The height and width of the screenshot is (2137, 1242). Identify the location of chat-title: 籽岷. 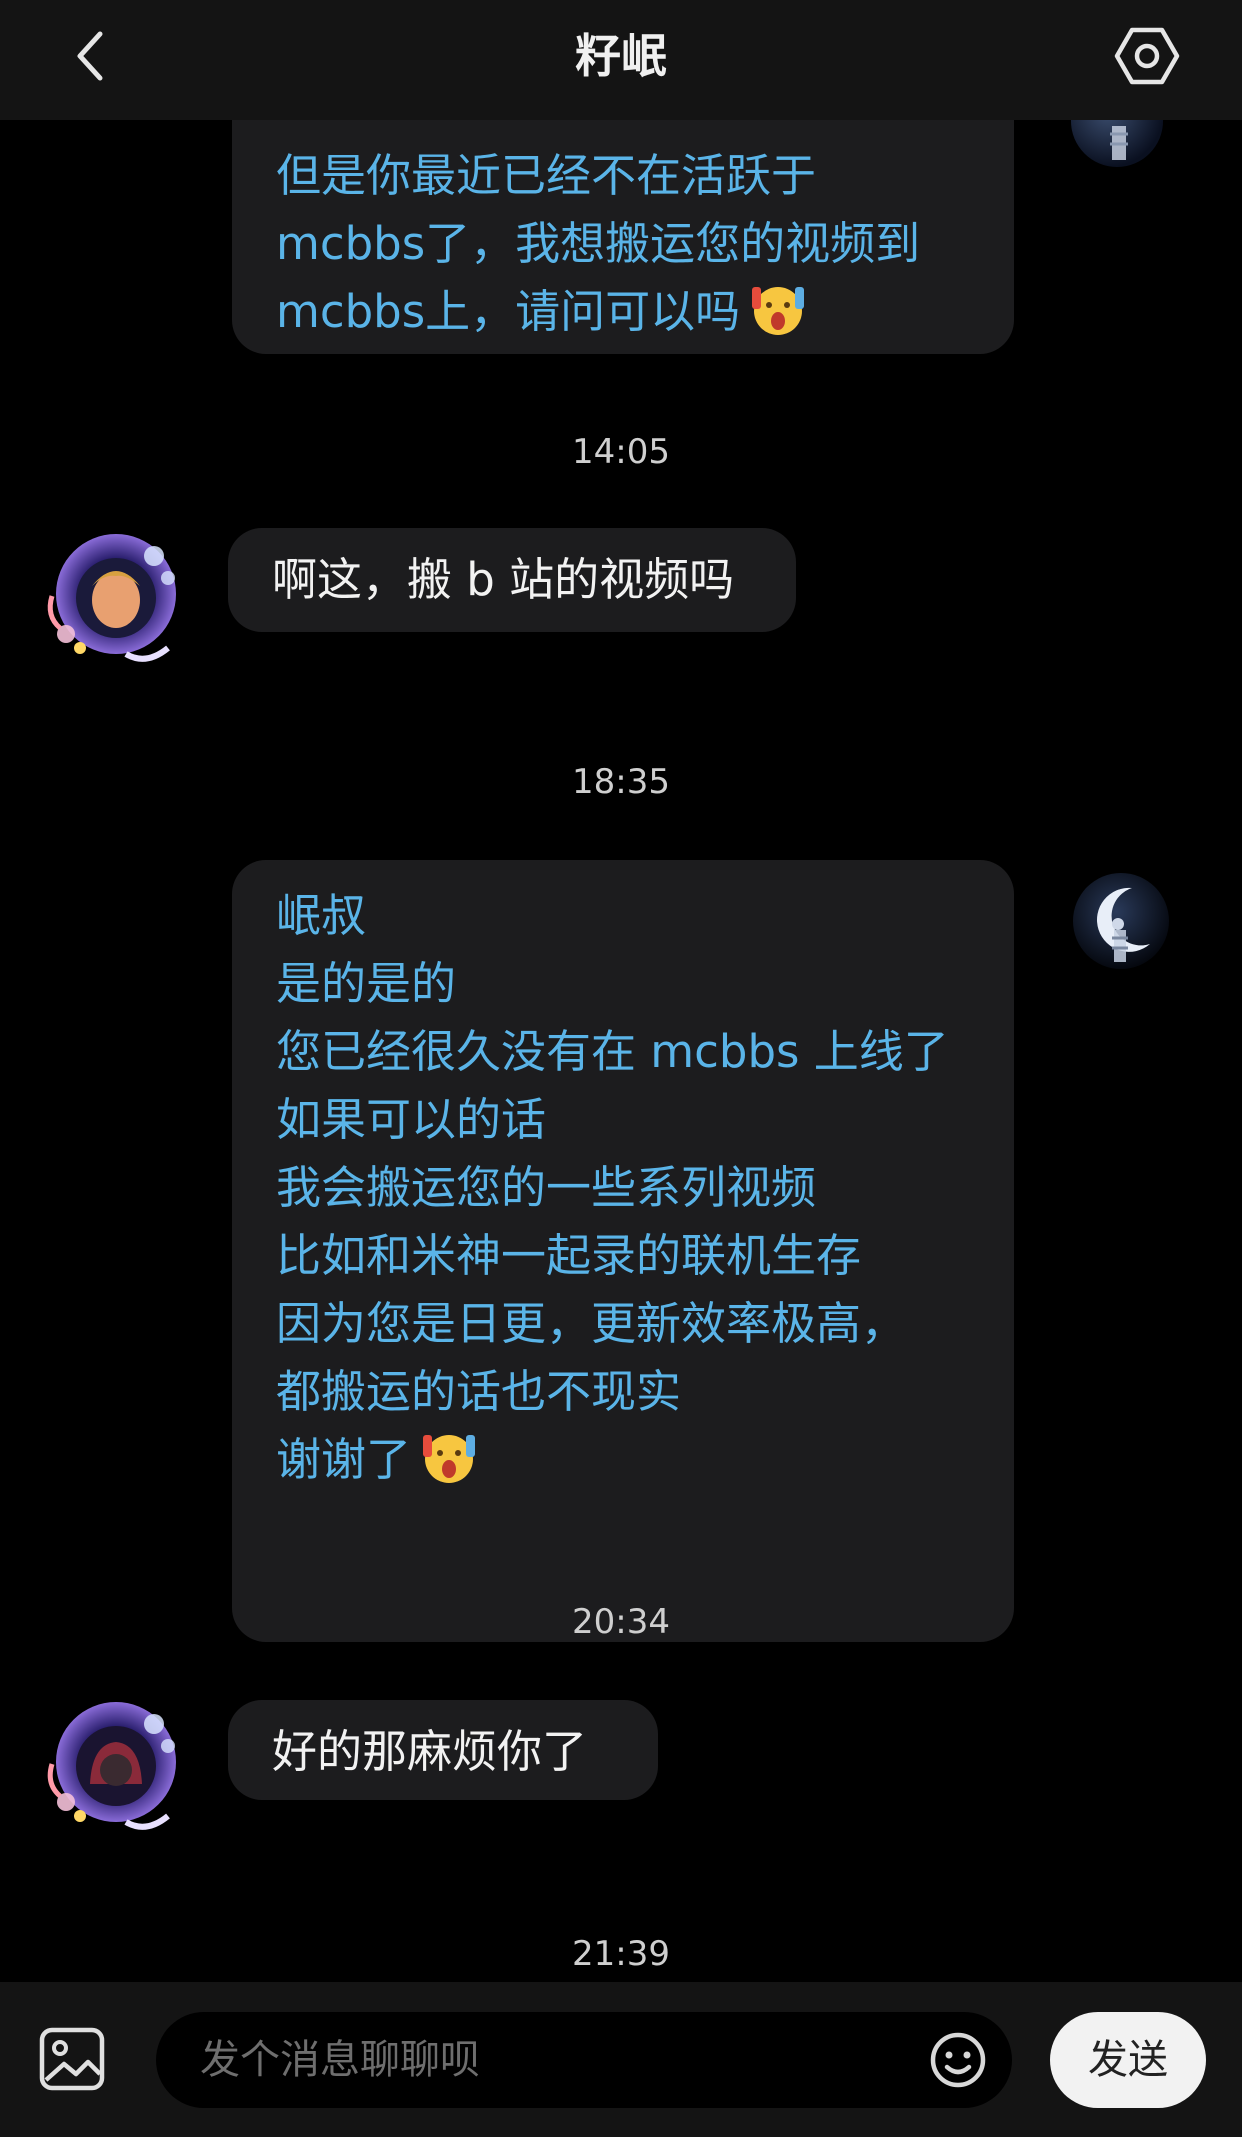
(621, 56).